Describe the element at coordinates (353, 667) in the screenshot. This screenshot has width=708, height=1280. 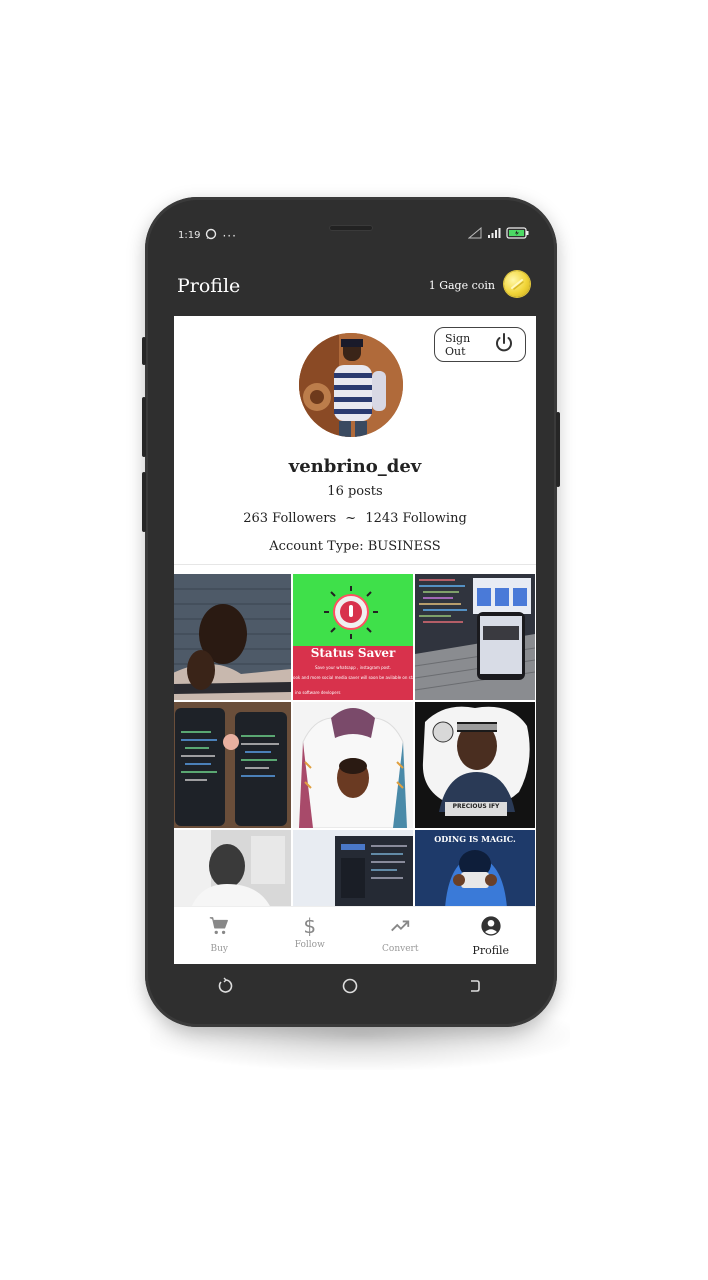
I see `status-saver-line1: Save your whatsapp , instagram post.` at that location.